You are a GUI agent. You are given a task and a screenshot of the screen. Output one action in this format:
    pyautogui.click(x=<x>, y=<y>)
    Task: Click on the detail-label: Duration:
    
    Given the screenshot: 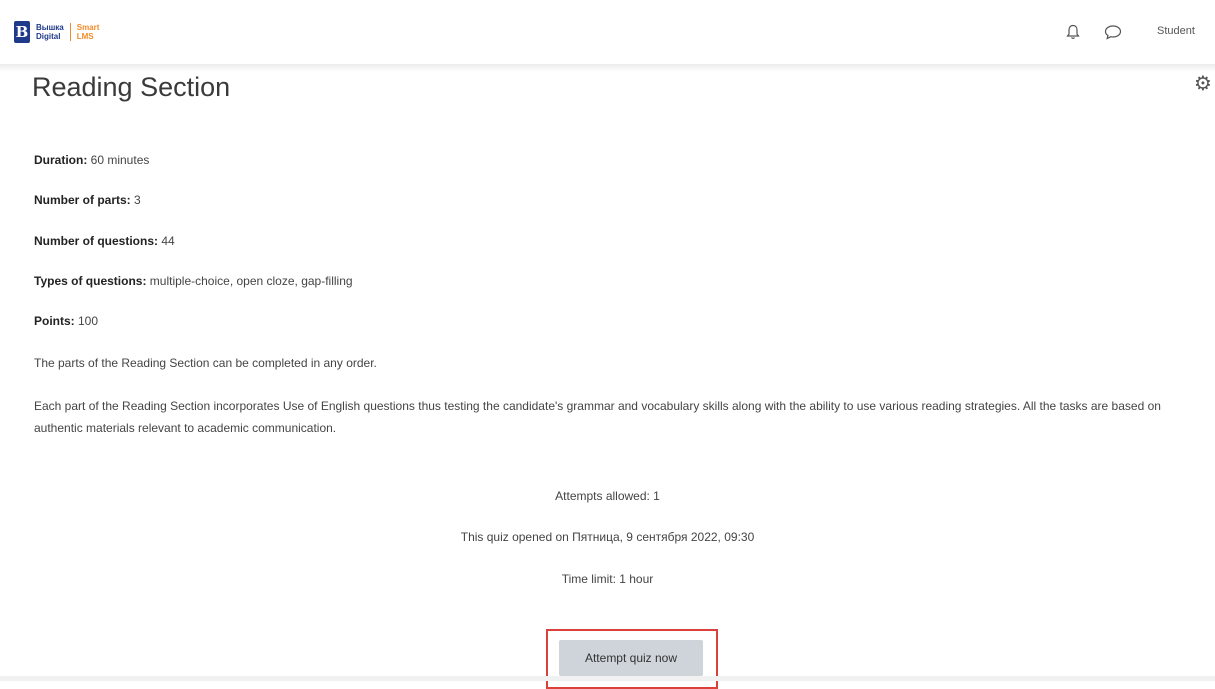 What is the action you would take?
    pyautogui.click(x=61, y=160)
    